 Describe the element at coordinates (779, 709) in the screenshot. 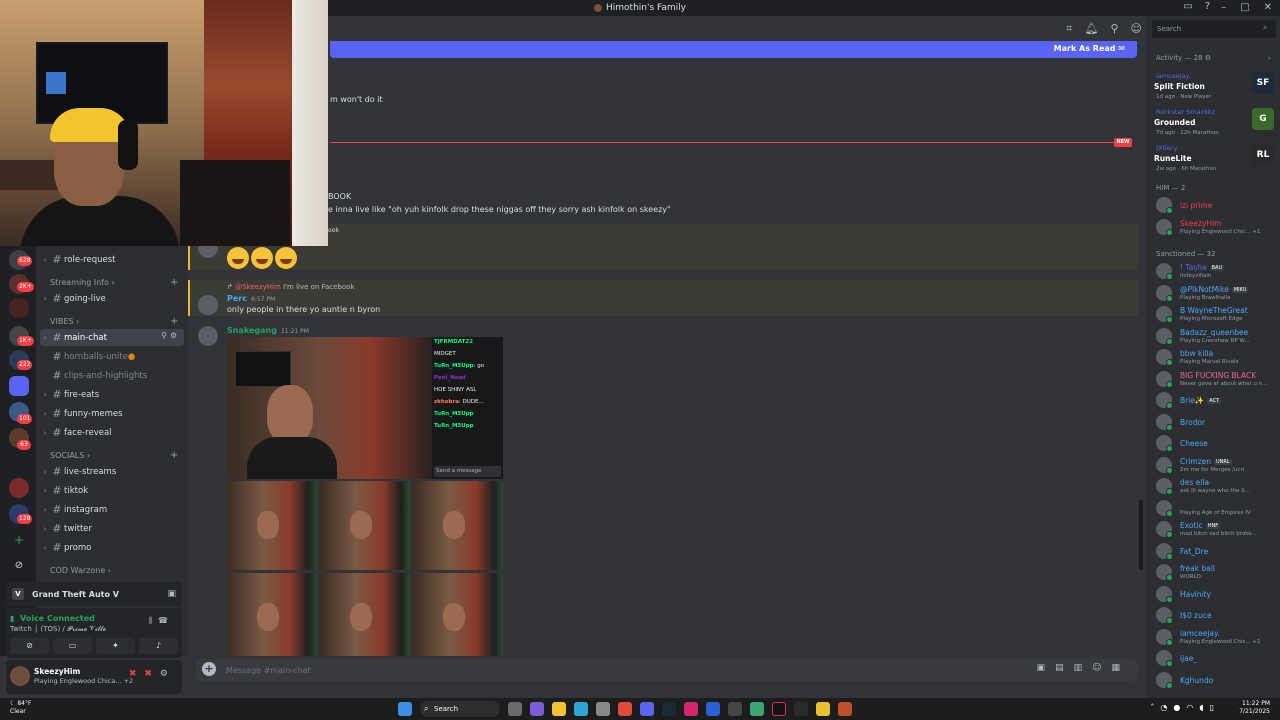

I see `tiktok-icon` at that location.